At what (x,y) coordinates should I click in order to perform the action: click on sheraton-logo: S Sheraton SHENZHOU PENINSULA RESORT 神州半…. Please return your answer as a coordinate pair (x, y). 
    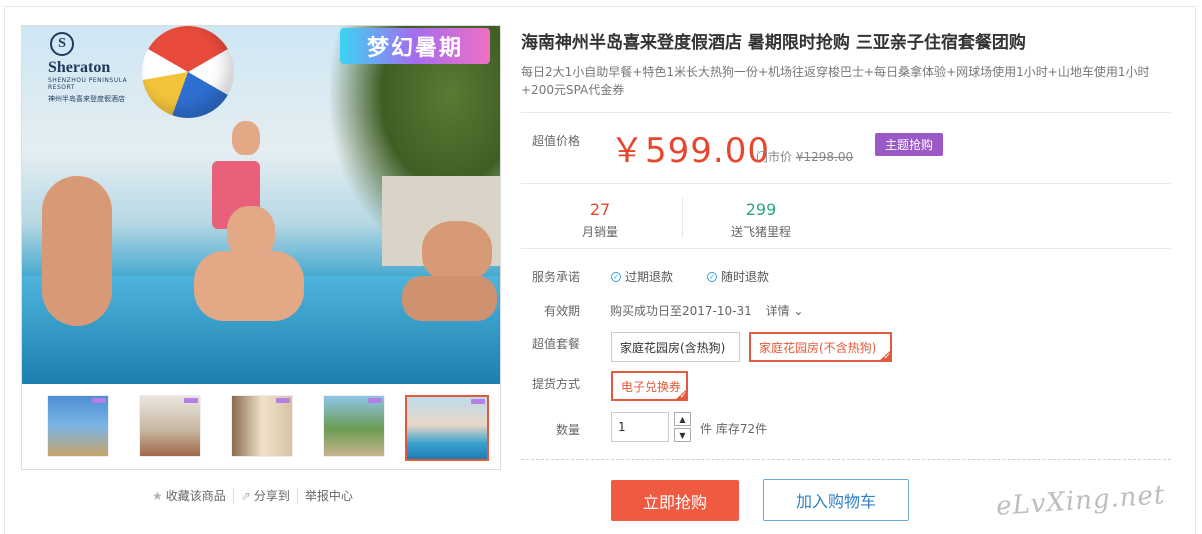
    Looking at the image, I should click on (87, 68).